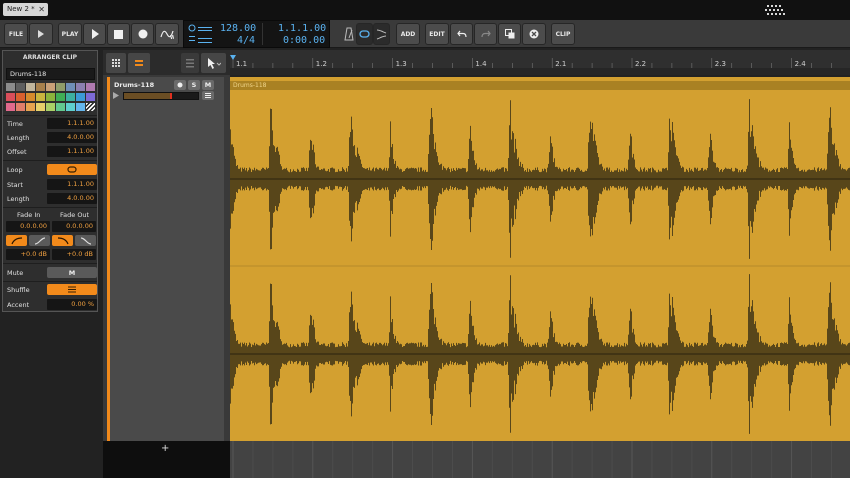  What do you see at coordinates (540, 85) in the screenshot?
I see `clip-header: Drums-118` at bounding box center [540, 85].